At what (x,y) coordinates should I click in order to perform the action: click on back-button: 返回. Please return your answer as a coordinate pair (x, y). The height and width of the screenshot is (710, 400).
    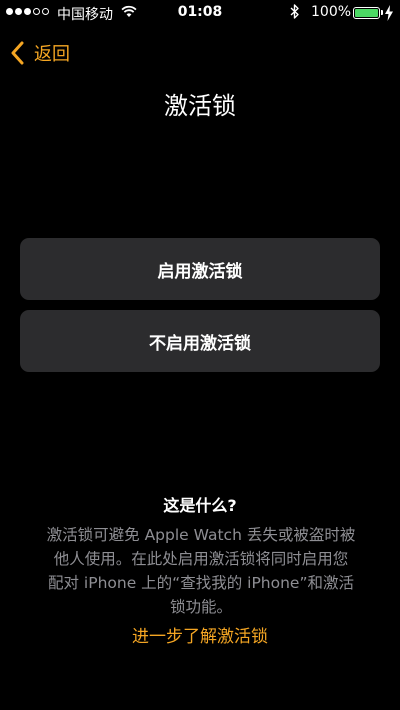
    Looking at the image, I should click on (40, 53).